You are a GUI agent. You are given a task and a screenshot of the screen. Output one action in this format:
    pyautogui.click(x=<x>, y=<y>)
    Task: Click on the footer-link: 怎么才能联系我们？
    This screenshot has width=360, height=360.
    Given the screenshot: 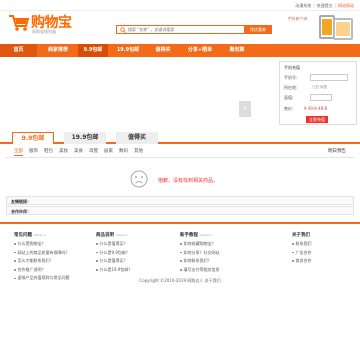 What is the action you would take?
    pyautogui.click(x=42, y=261)
    